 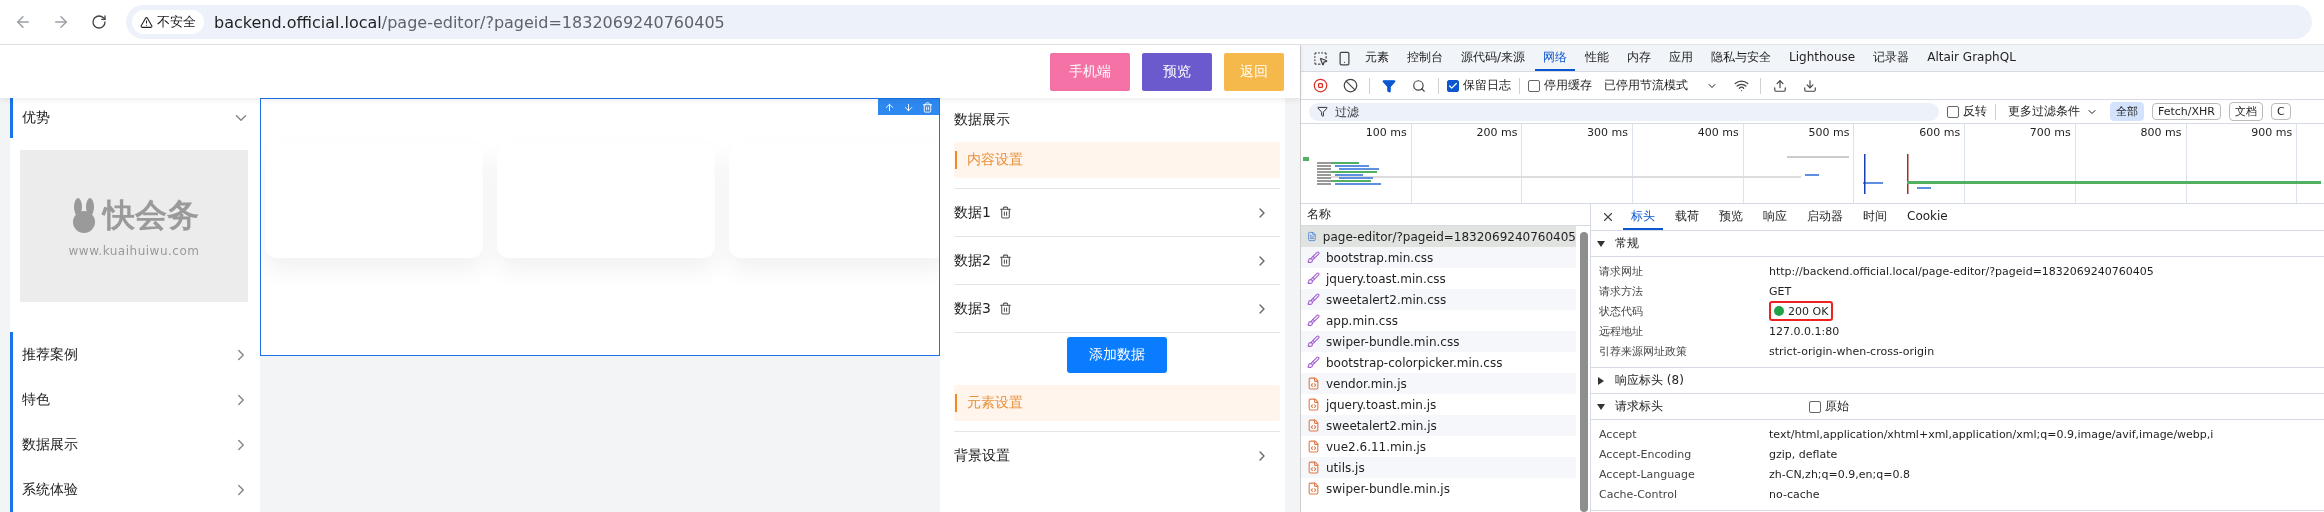 What do you see at coordinates (1927, 217) in the screenshot?
I see `detail-tab: Cookie` at bounding box center [1927, 217].